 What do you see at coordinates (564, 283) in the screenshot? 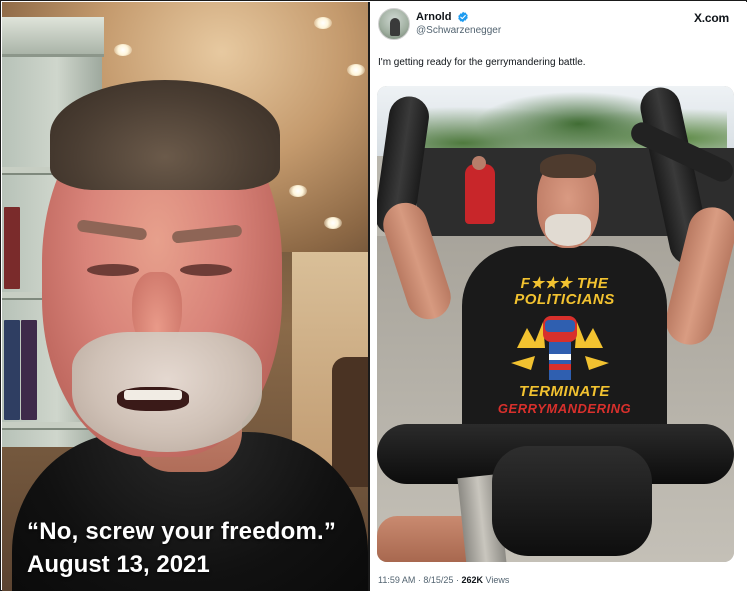
I see `shirt-text-line-1: F★★★ THE` at bounding box center [564, 283].